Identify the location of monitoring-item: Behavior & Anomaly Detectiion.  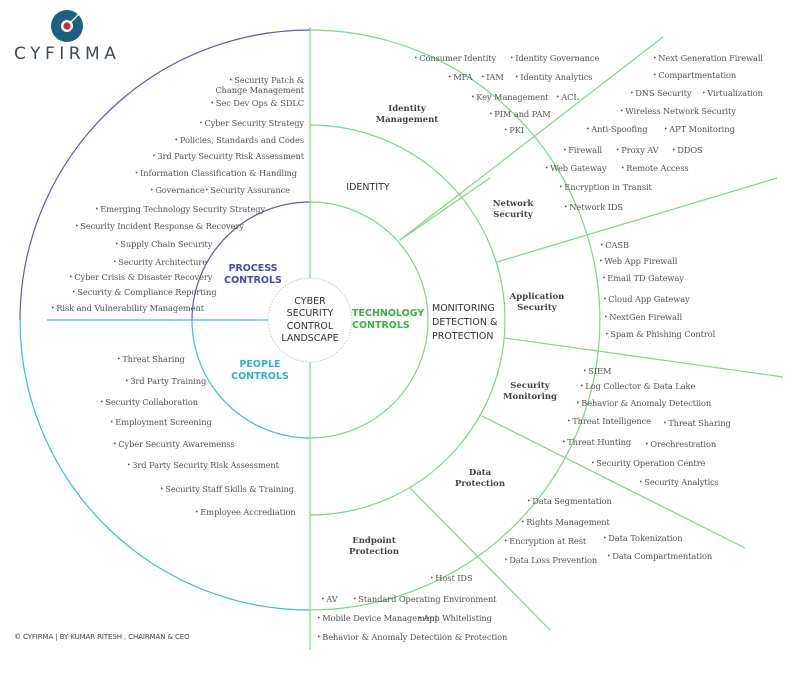
(643, 403).